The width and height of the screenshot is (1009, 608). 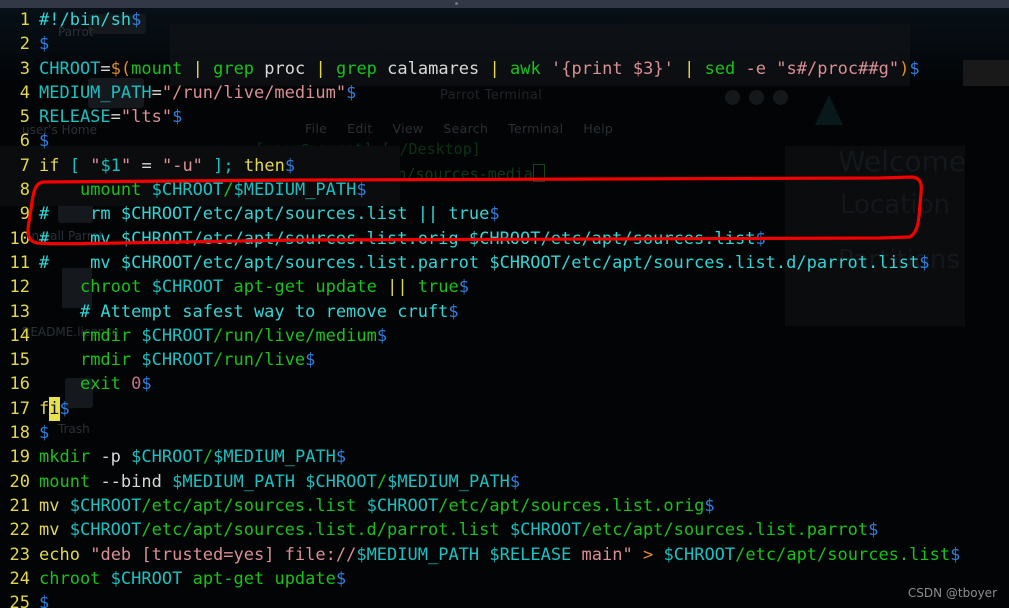 I want to click on vim-line: 1 #!/bin/sh$, so click(x=504, y=20).